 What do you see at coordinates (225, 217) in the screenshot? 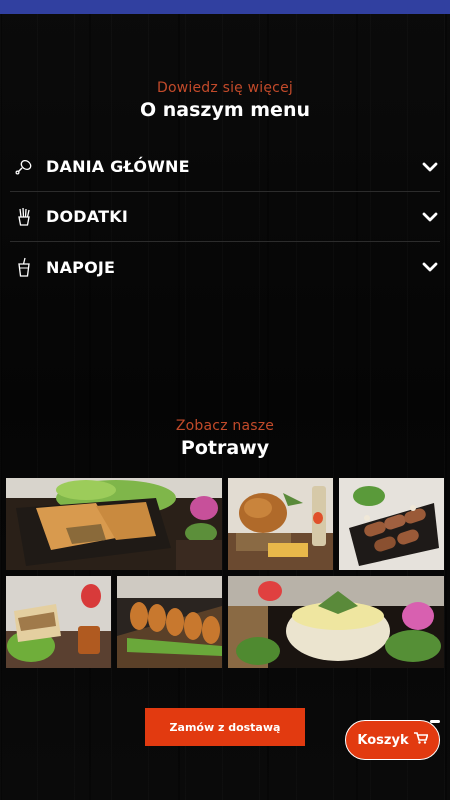
I see `menu-item-sides: DODATKI` at bounding box center [225, 217].